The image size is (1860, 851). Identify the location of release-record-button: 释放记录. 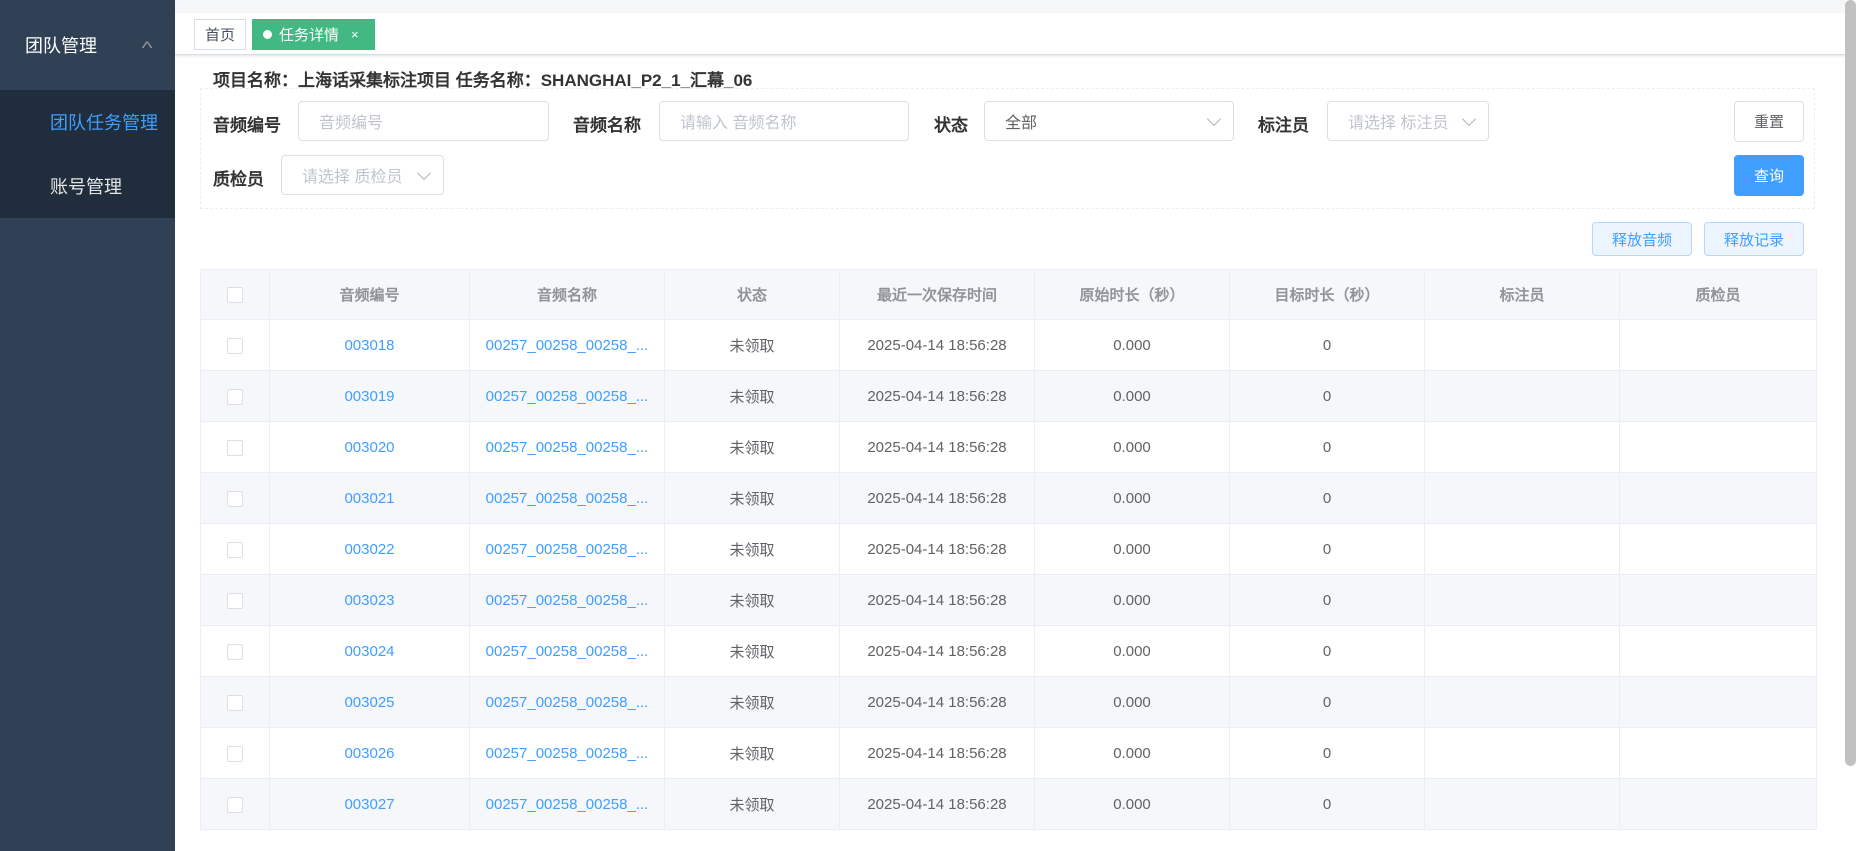
(1754, 239).